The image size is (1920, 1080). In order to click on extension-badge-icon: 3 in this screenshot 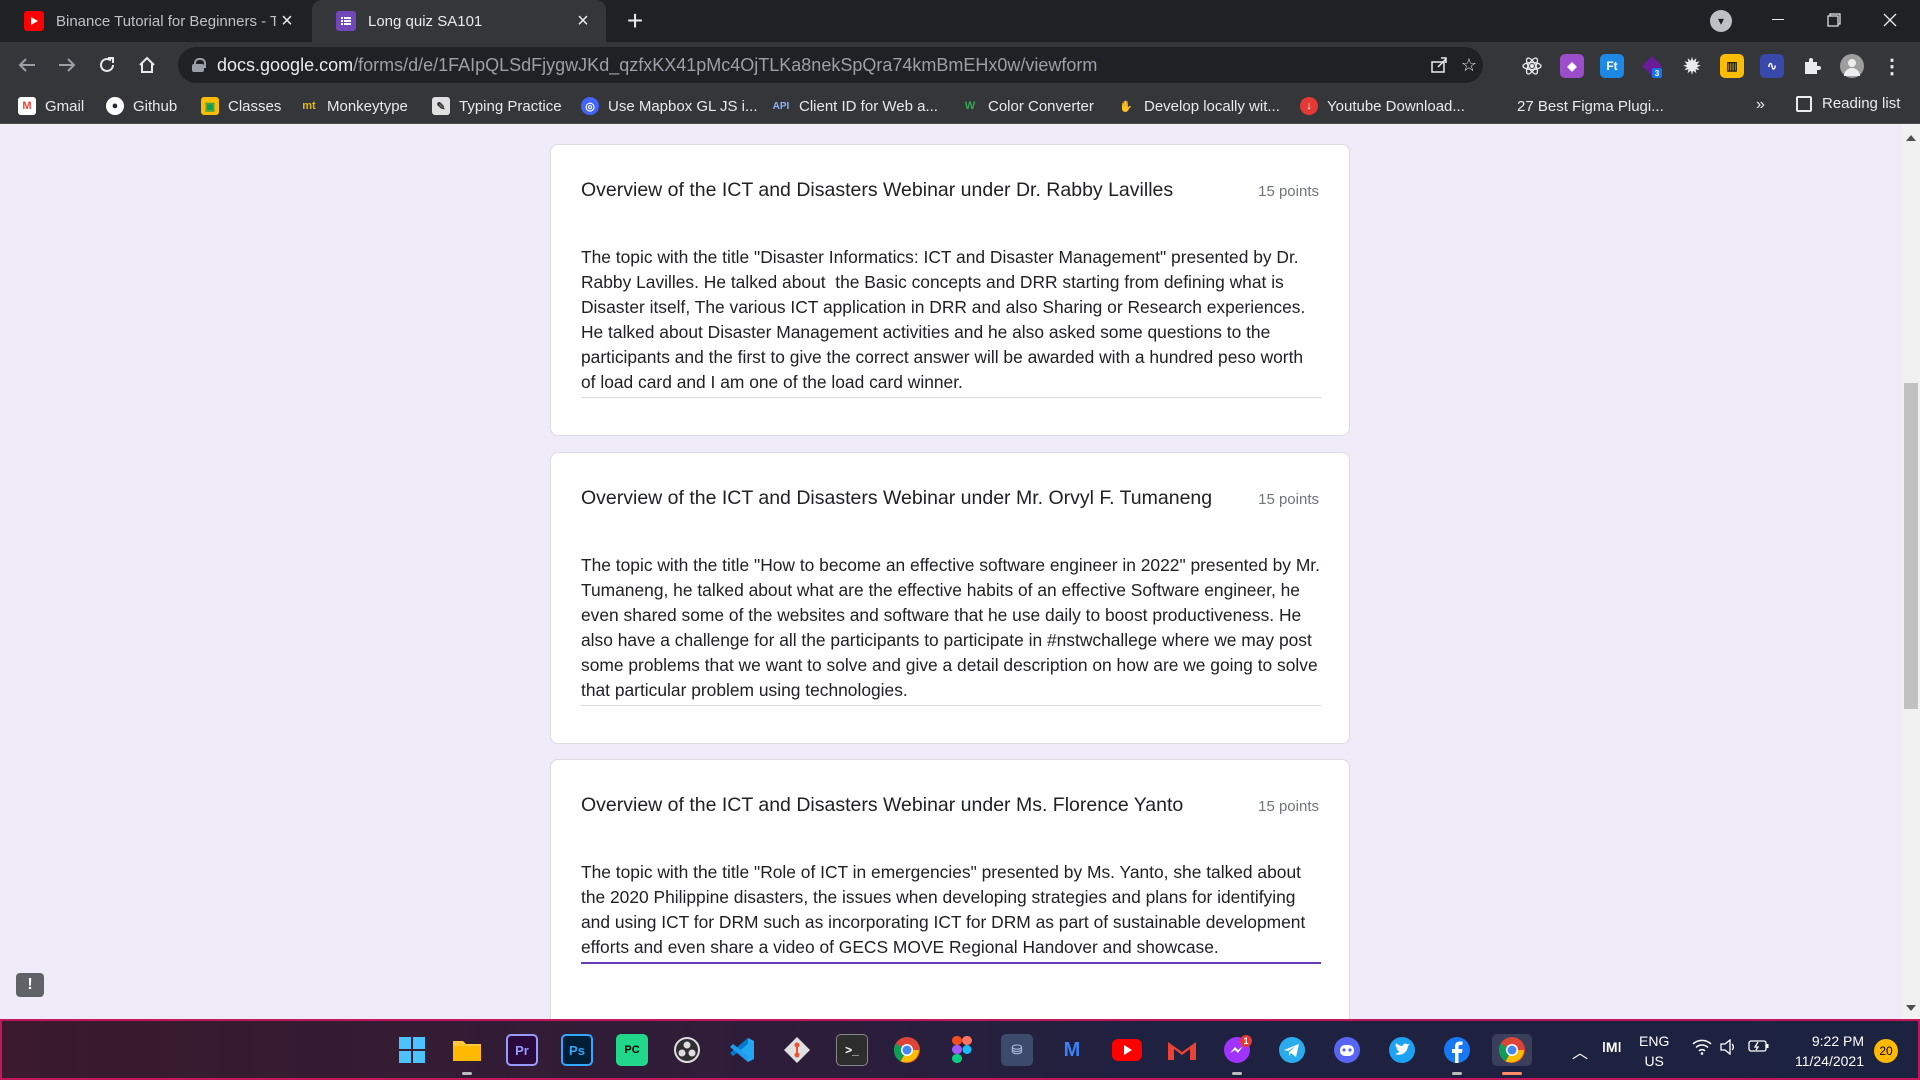, I will do `click(1652, 66)`.